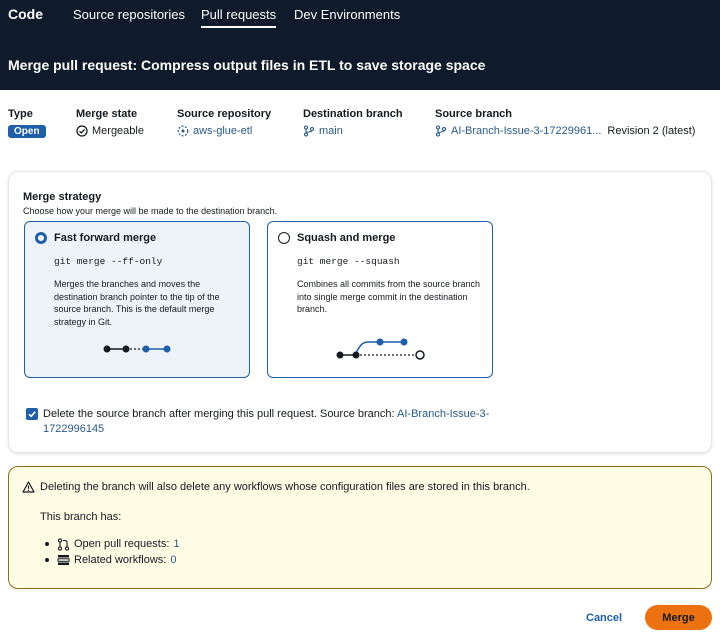 This screenshot has height=636, width=720. I want to click on revision-label: Revision 2 (latest), so click(651, 131).